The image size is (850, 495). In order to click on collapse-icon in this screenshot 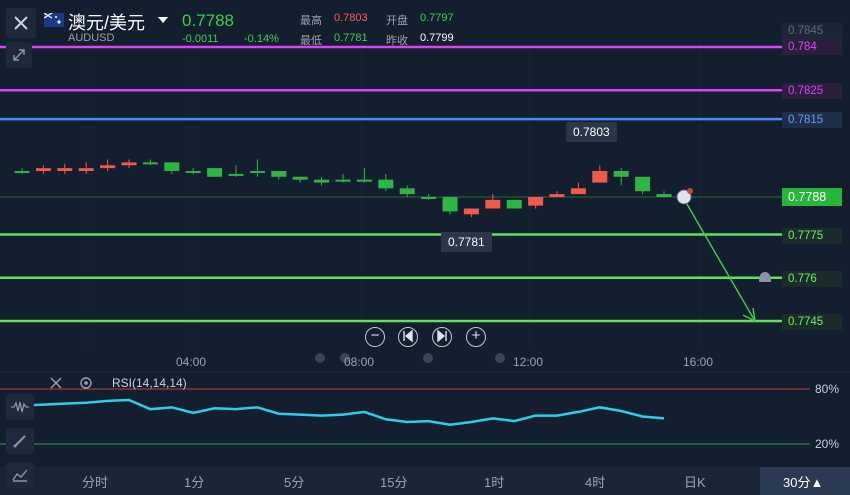, I will do `click(19, 55)`.